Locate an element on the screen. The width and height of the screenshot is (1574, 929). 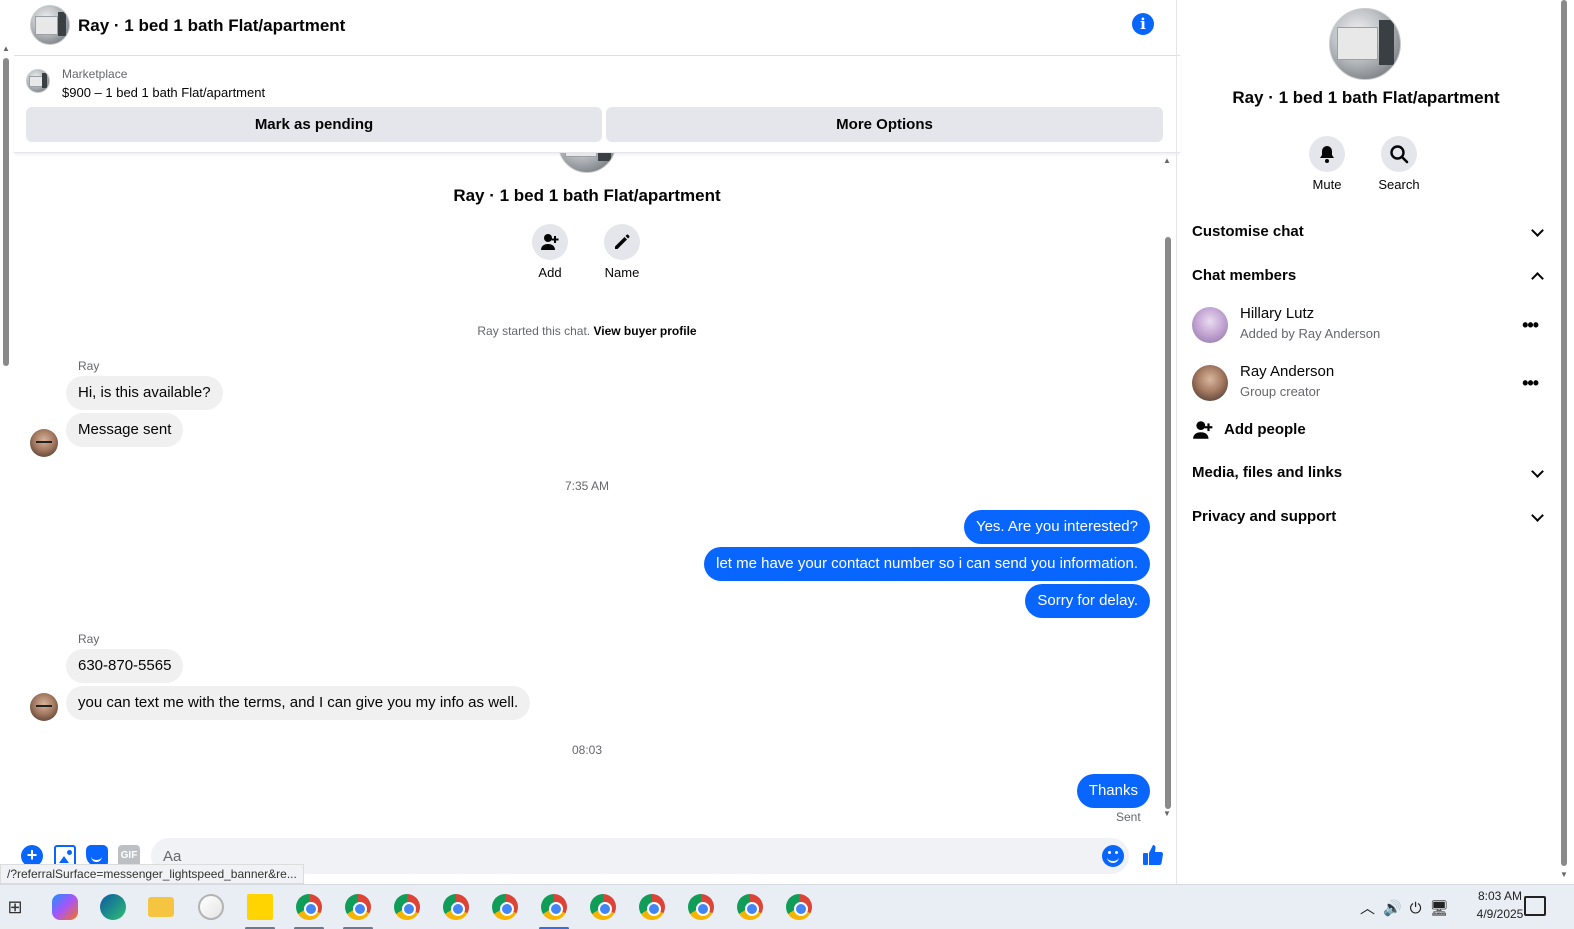
task-view-icon: ⊞ is located at coordinates (15, 907).